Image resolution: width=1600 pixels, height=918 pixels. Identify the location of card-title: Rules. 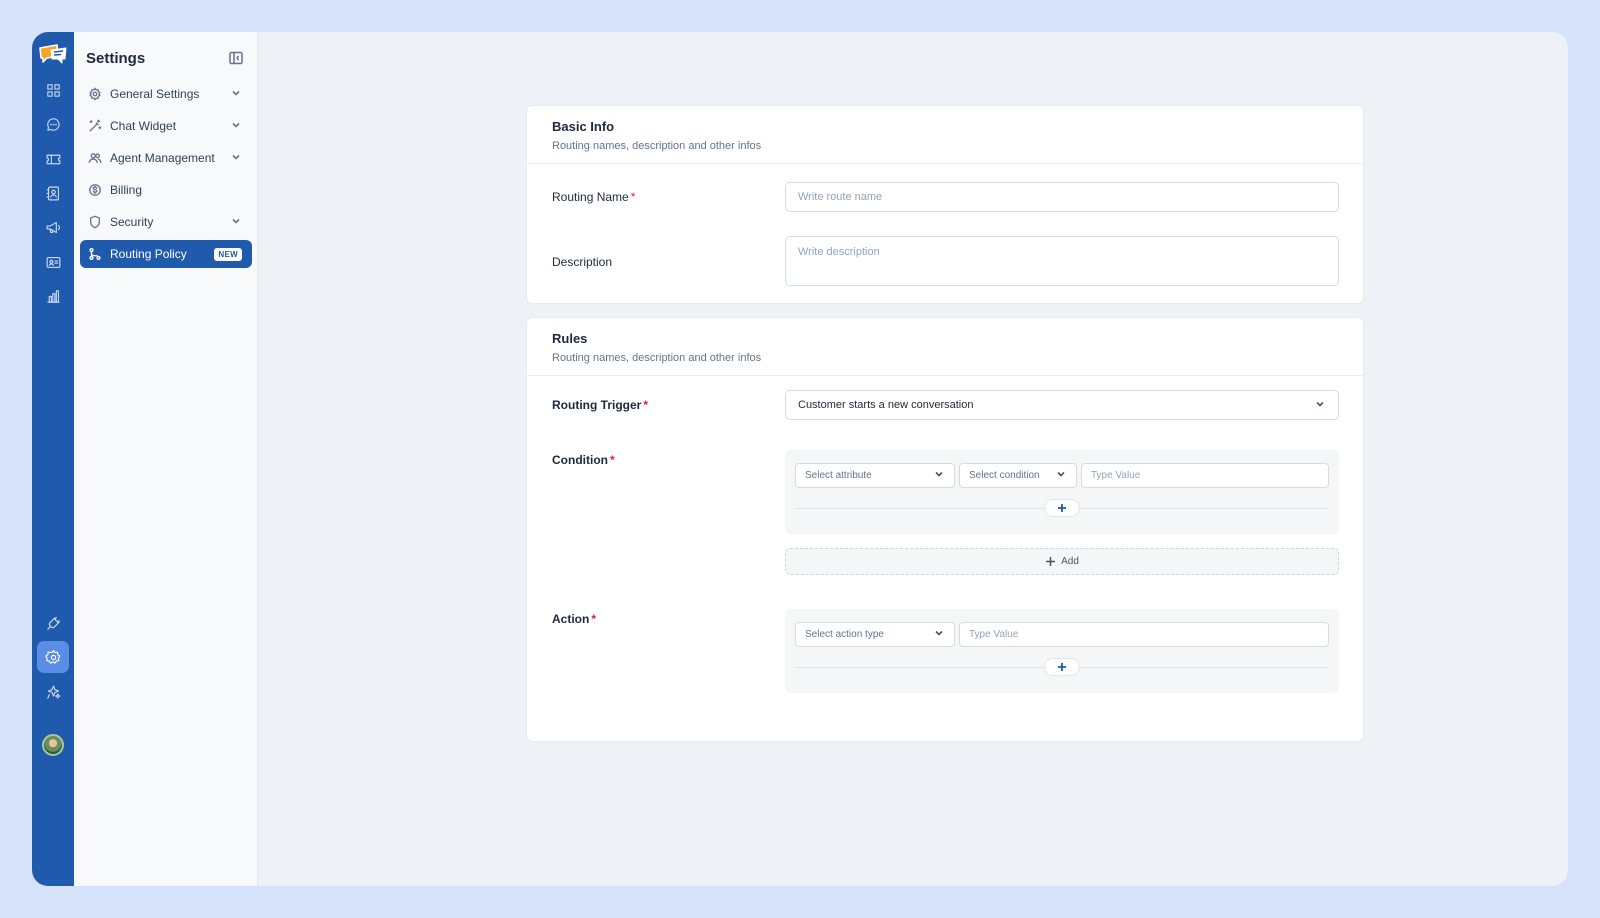
(570, 338).